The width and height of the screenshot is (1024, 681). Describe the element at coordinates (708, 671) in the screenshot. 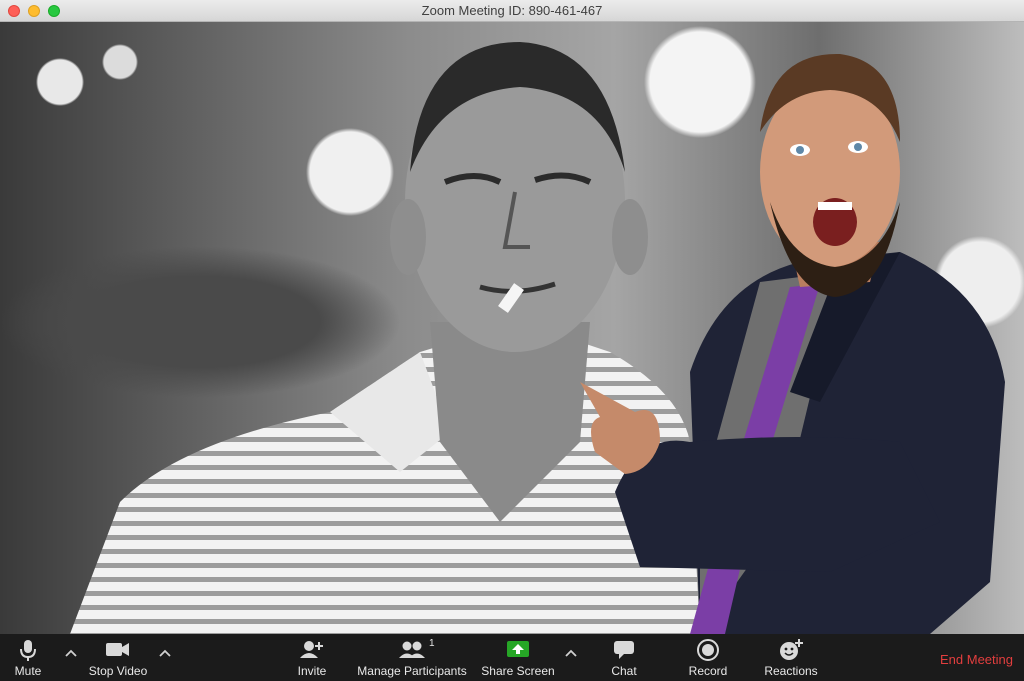

I see `record-label: Record` at that location.